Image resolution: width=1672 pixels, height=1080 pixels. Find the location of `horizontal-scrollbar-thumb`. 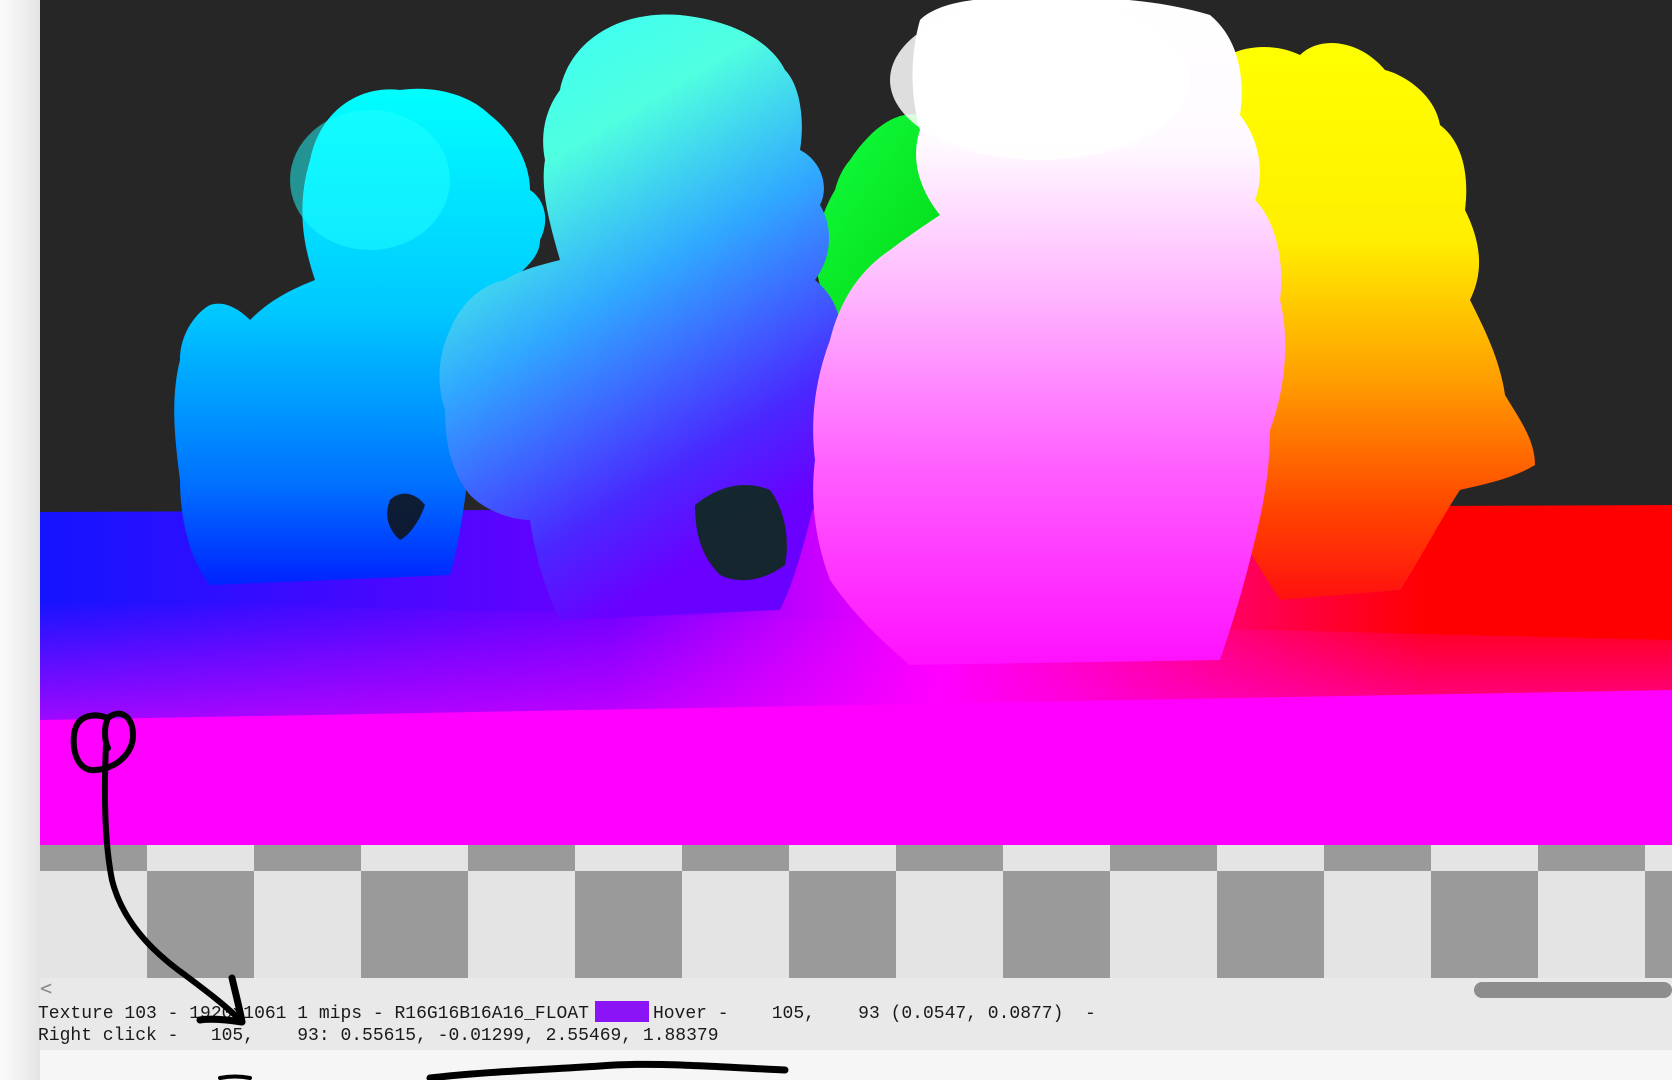

horizontal-scrollbar-thumb is located at coordinates (1573, 990).